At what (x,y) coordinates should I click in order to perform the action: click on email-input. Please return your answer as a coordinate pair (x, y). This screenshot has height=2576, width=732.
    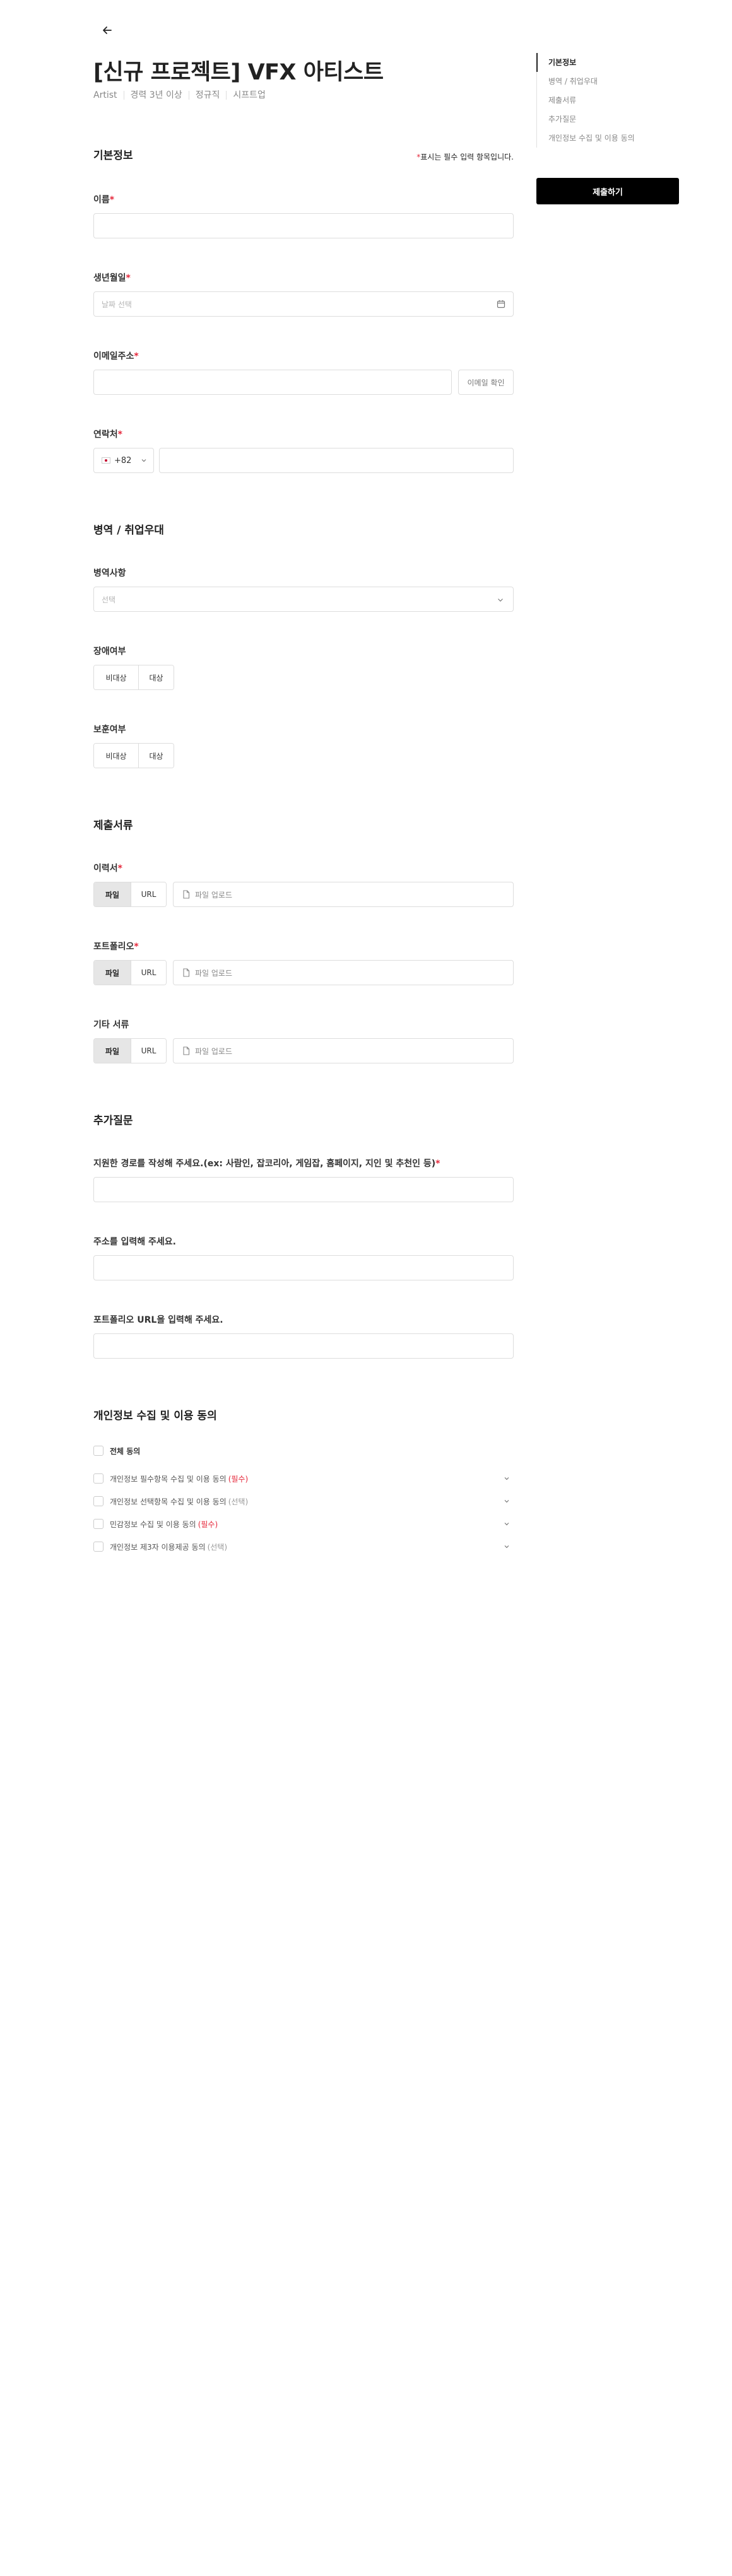
    Looking at the image, I should click on (272, 382).